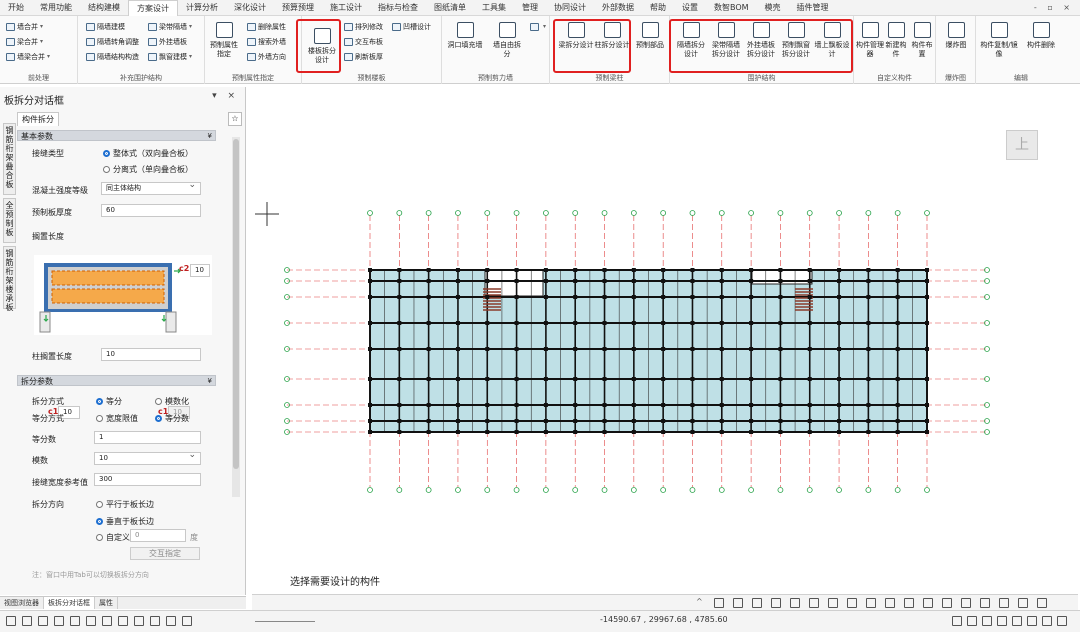 The width and height of the screenshot is (1080, 632). I want to click on precast-part-button: 预制部品, so click(650, 36).